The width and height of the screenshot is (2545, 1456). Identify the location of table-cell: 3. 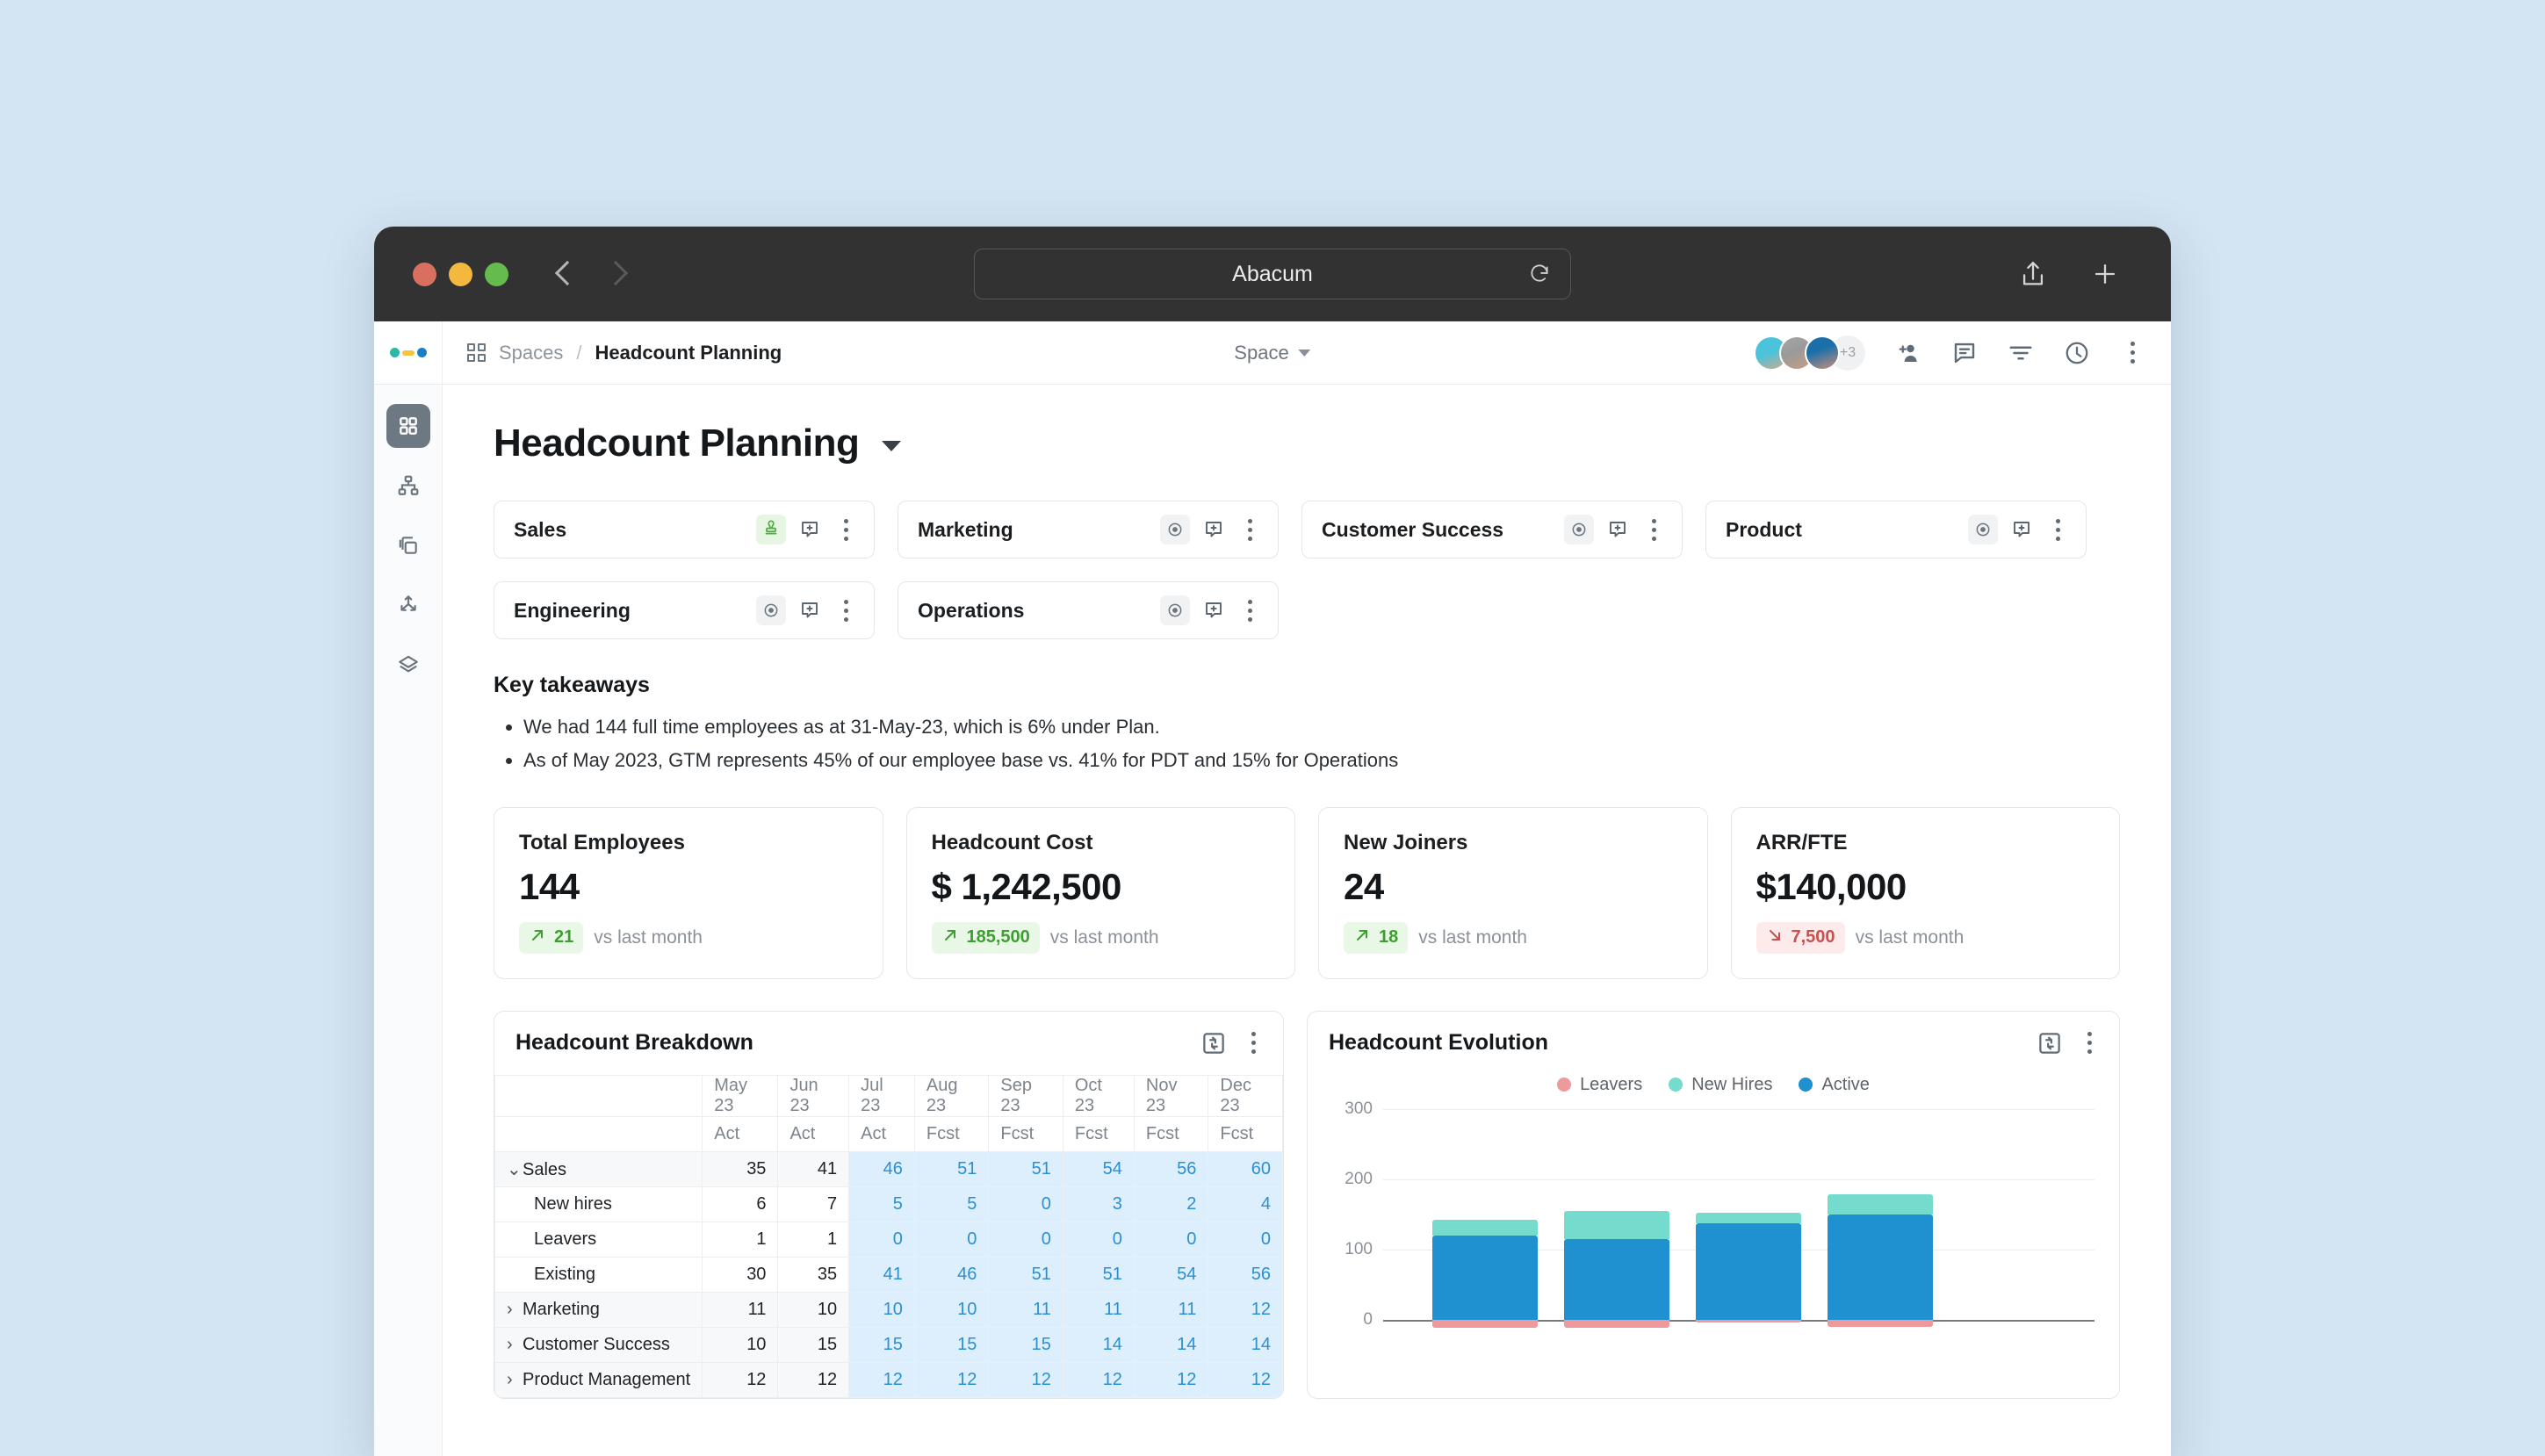
(1098, 1204).